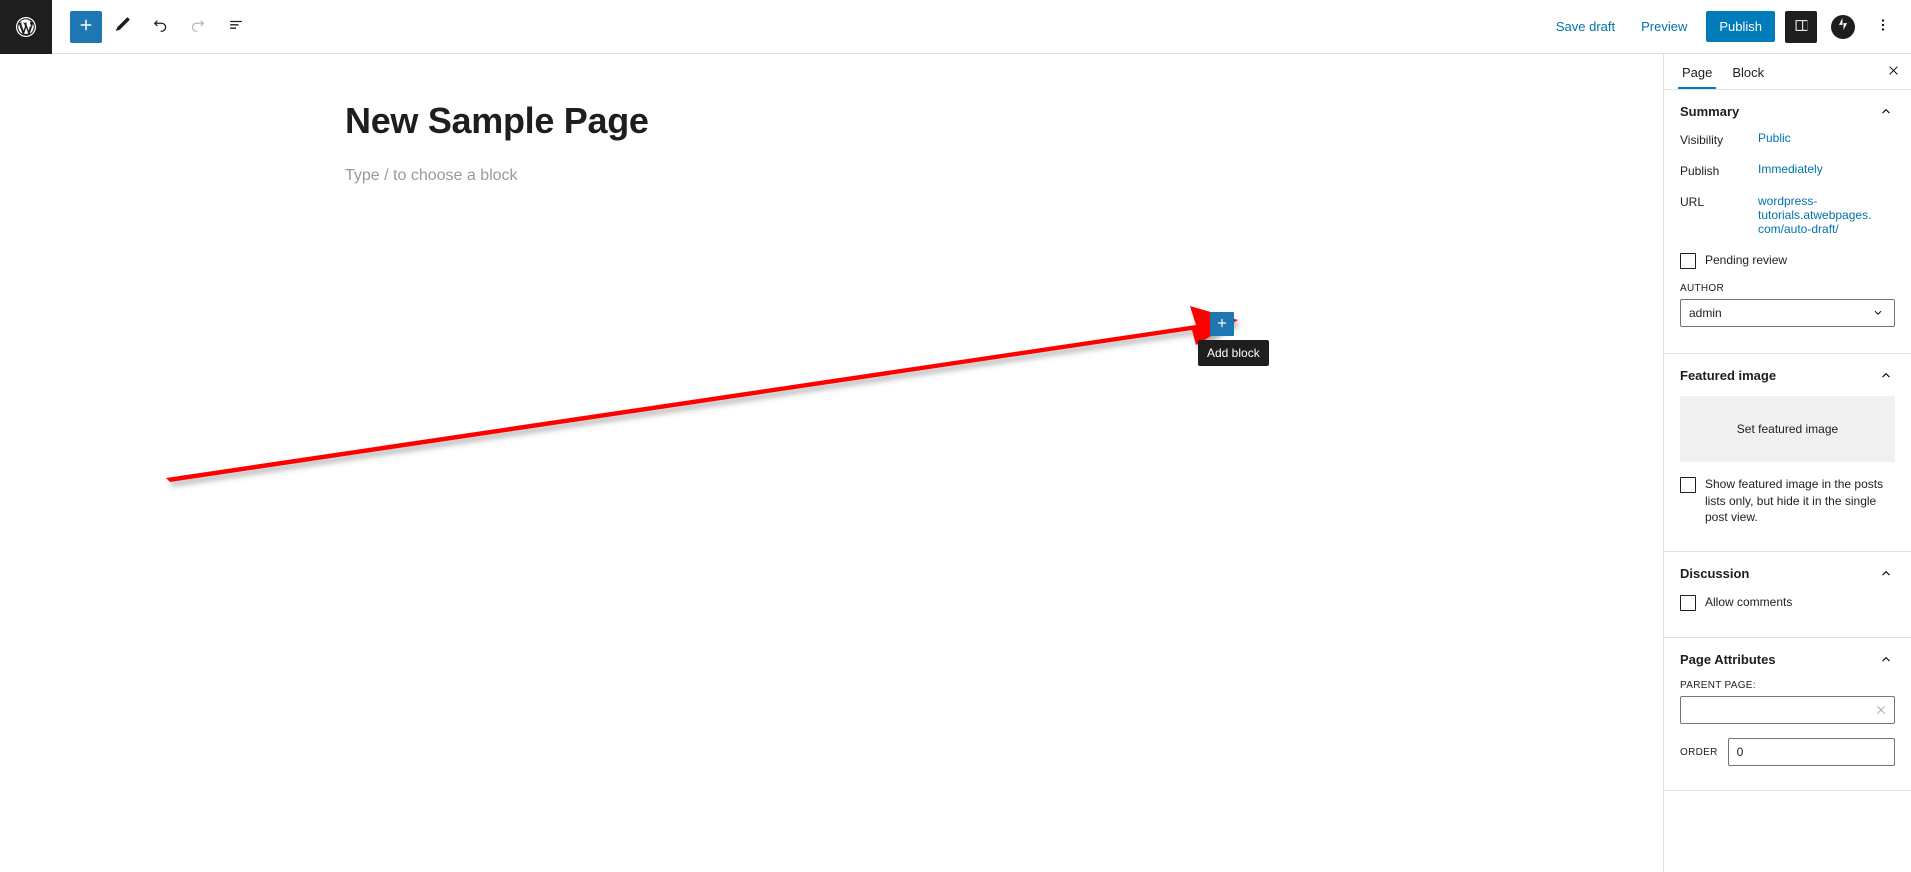 Image resolution: width=1911 pixels, height=872 pixels. I want to click on pencil-icon, so click(122, 26).